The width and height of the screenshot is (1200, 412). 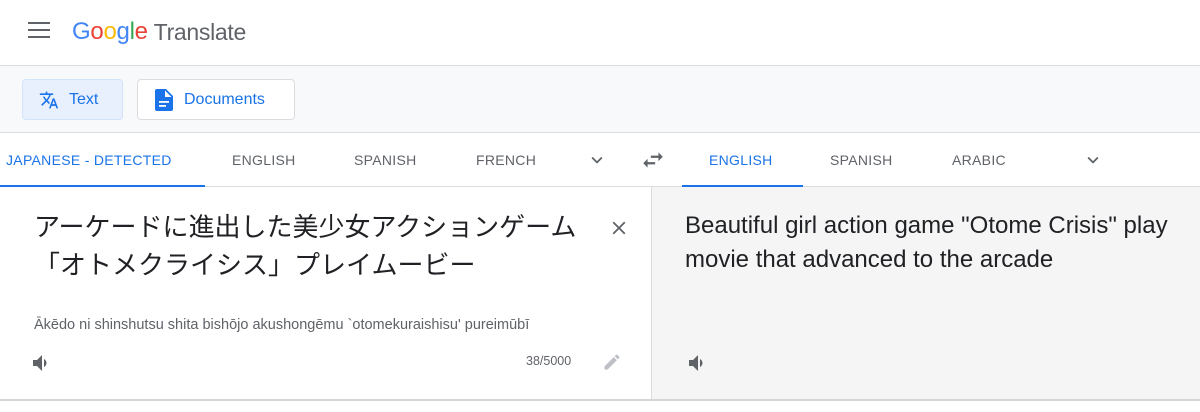 I want to click on swap-languages-icon, so click(x=653, y=160).